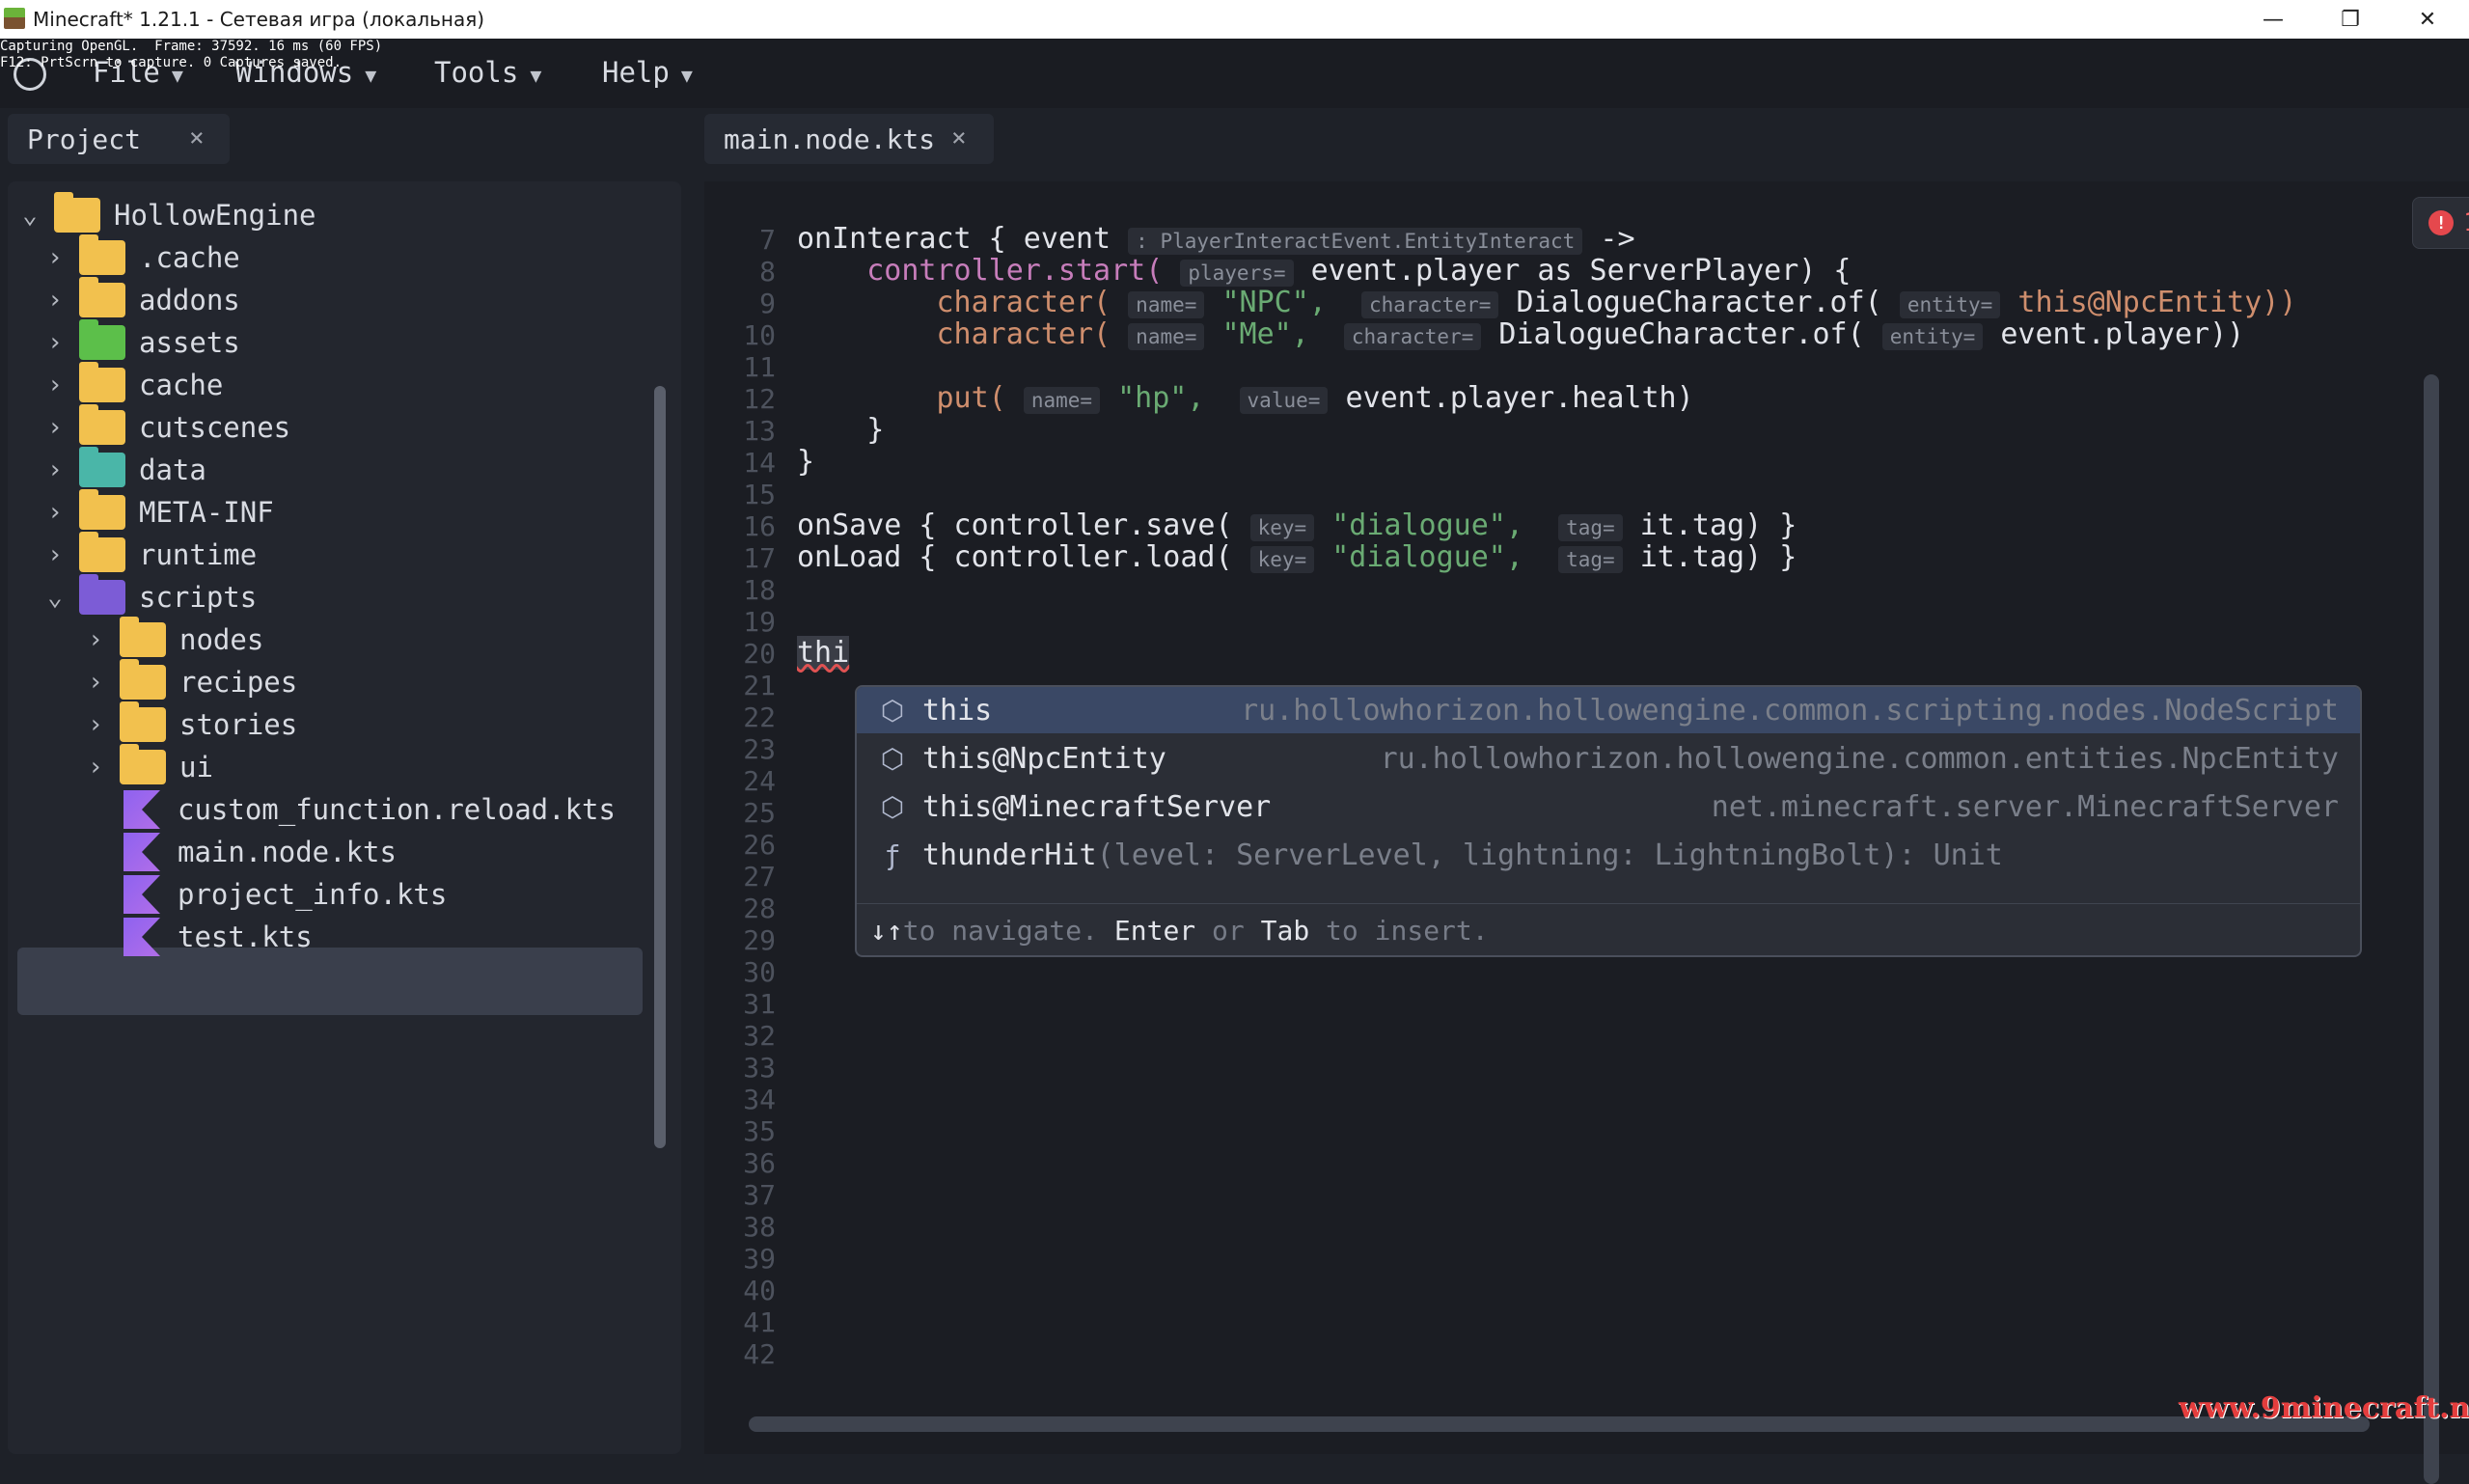 The width and height of the screenshot is (2469, 1484). I want to click on line-number: 24, so click(759, 781).